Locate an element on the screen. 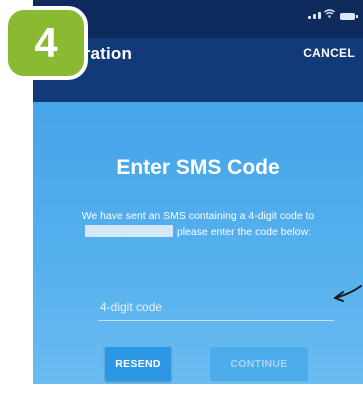 The height and width of the screenshot is (412, 363). message-line-2-wrapper: please enter the code below: is located at coordinates (198, 232).